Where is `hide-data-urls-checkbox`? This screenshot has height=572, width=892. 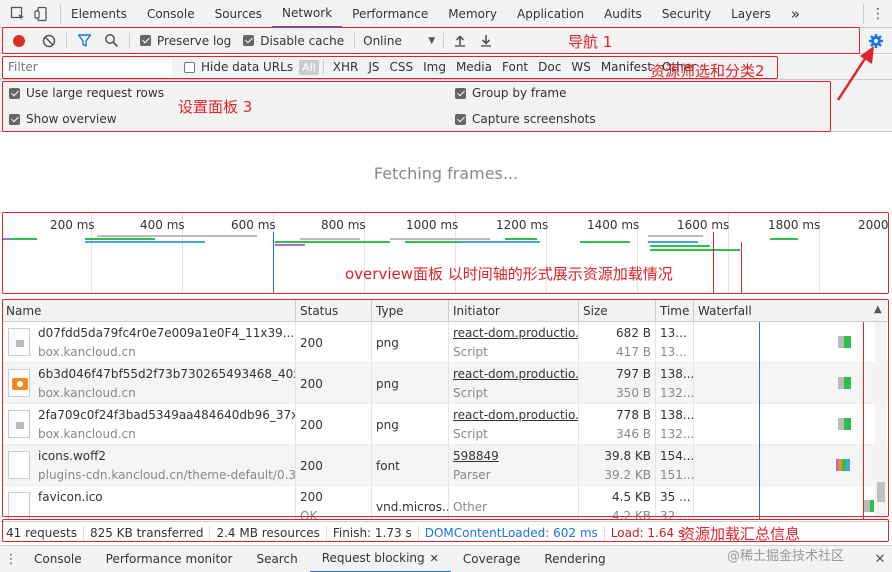
hide-data-urls-checkbox is located at coordinates (189, 67).